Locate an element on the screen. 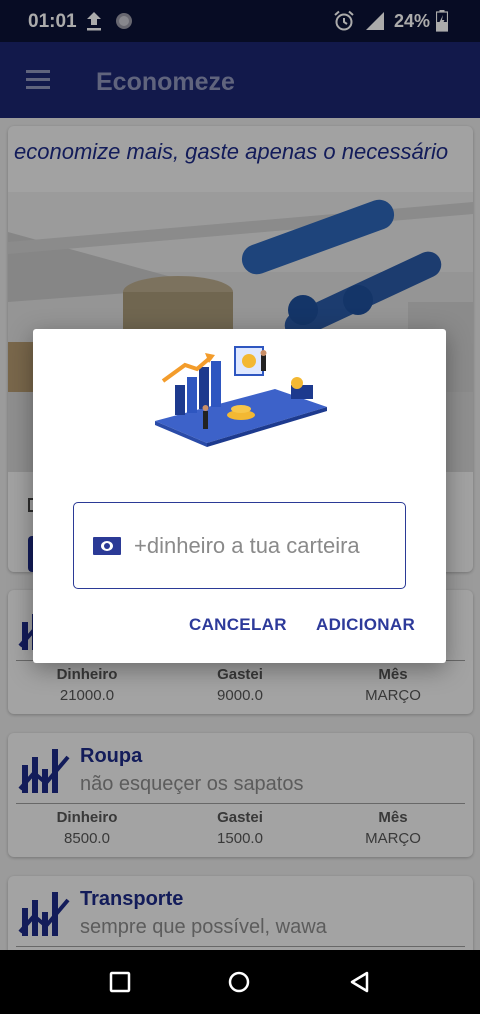  money-input is located at coordinates (264, 546).